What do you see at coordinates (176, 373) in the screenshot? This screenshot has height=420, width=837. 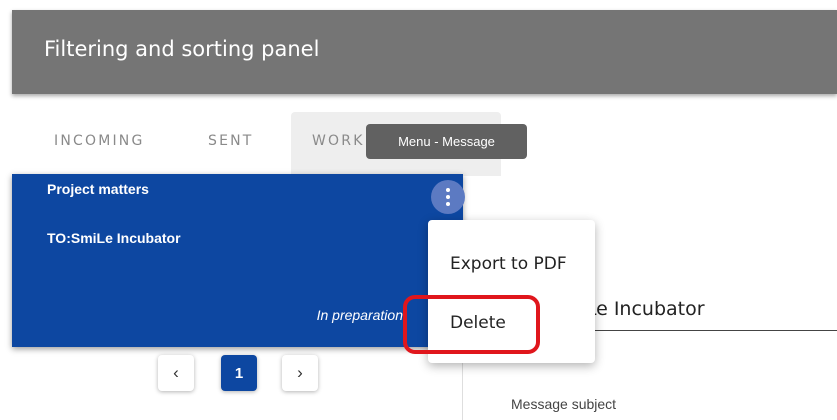 I see `pagination-prev-button: ‹` at bounding box center [176, 373].